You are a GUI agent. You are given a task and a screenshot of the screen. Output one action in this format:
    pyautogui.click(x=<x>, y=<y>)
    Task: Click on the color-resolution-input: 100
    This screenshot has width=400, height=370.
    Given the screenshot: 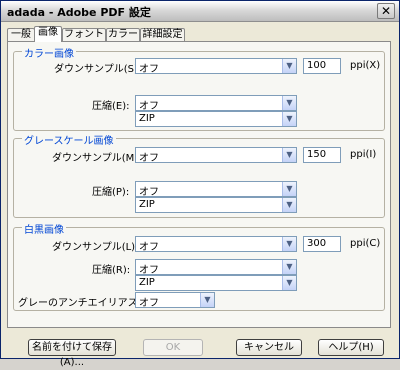 What is the action you would take?
    pyautogui.click(x=322, y=66)
    